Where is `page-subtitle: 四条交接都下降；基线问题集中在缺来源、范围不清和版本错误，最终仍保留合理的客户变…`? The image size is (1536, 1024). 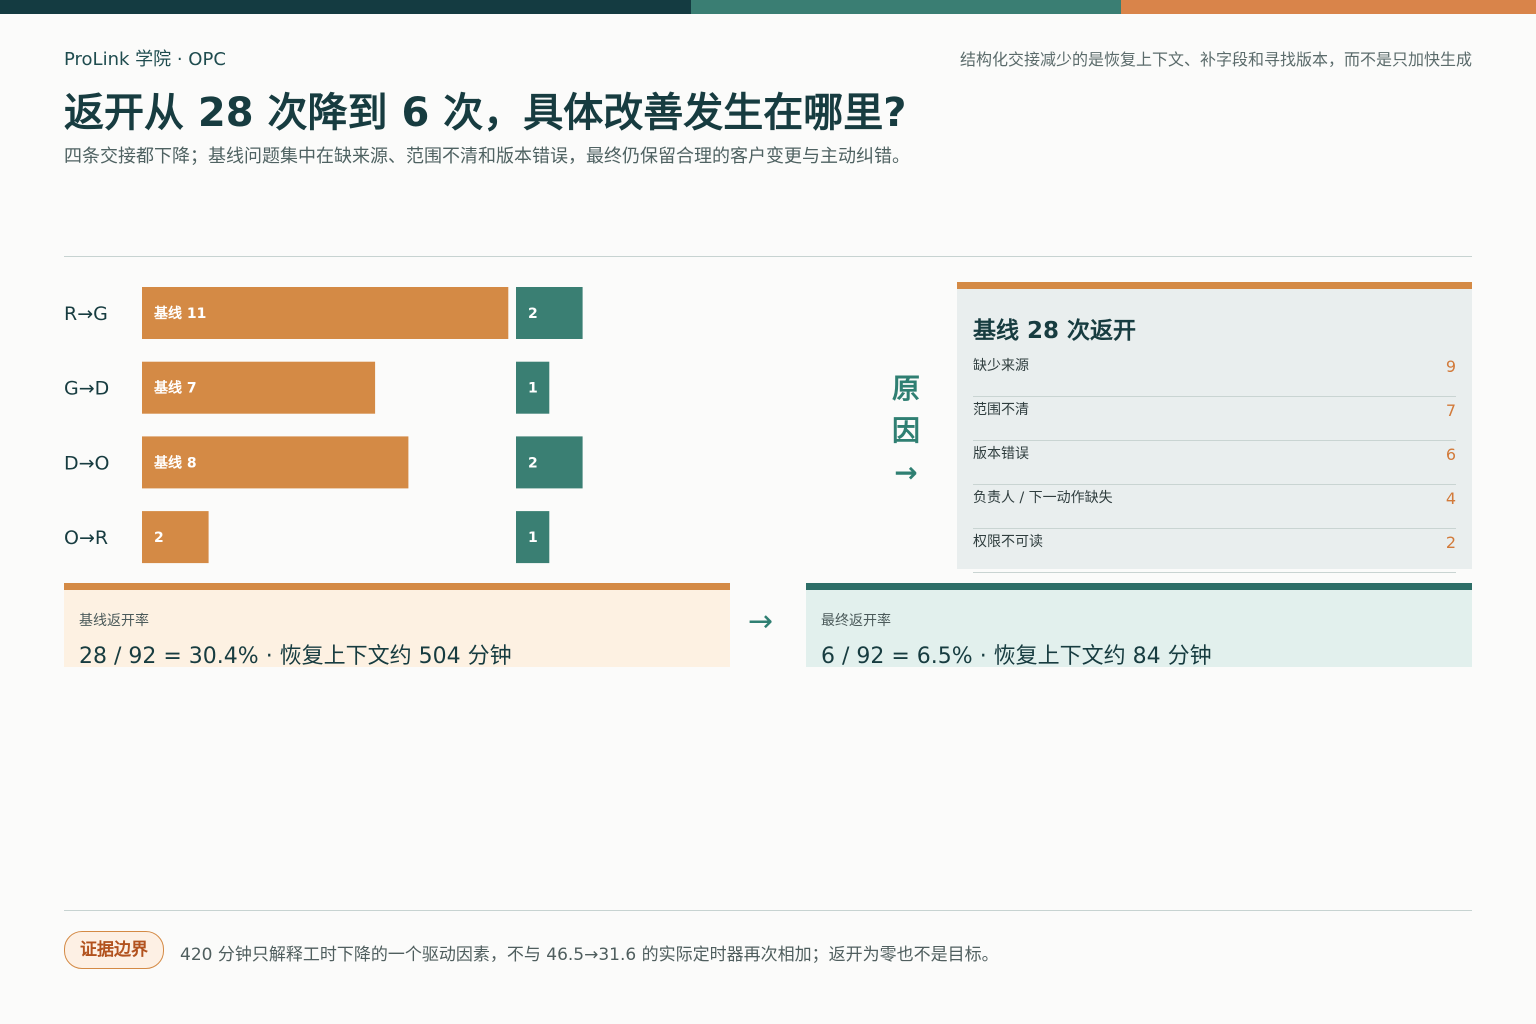
page-subtitle: 四条交接都下降；基线问题集中在缺来源、范围不清和版本错误，最终仍保留合理的客户变… is located at coordinates (487, 156).